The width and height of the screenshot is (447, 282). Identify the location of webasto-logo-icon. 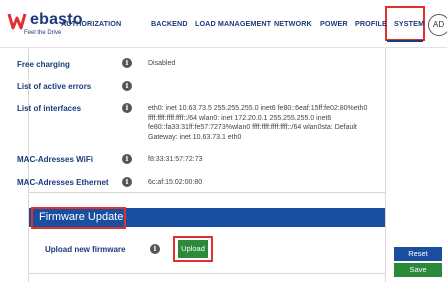
(17, 21).